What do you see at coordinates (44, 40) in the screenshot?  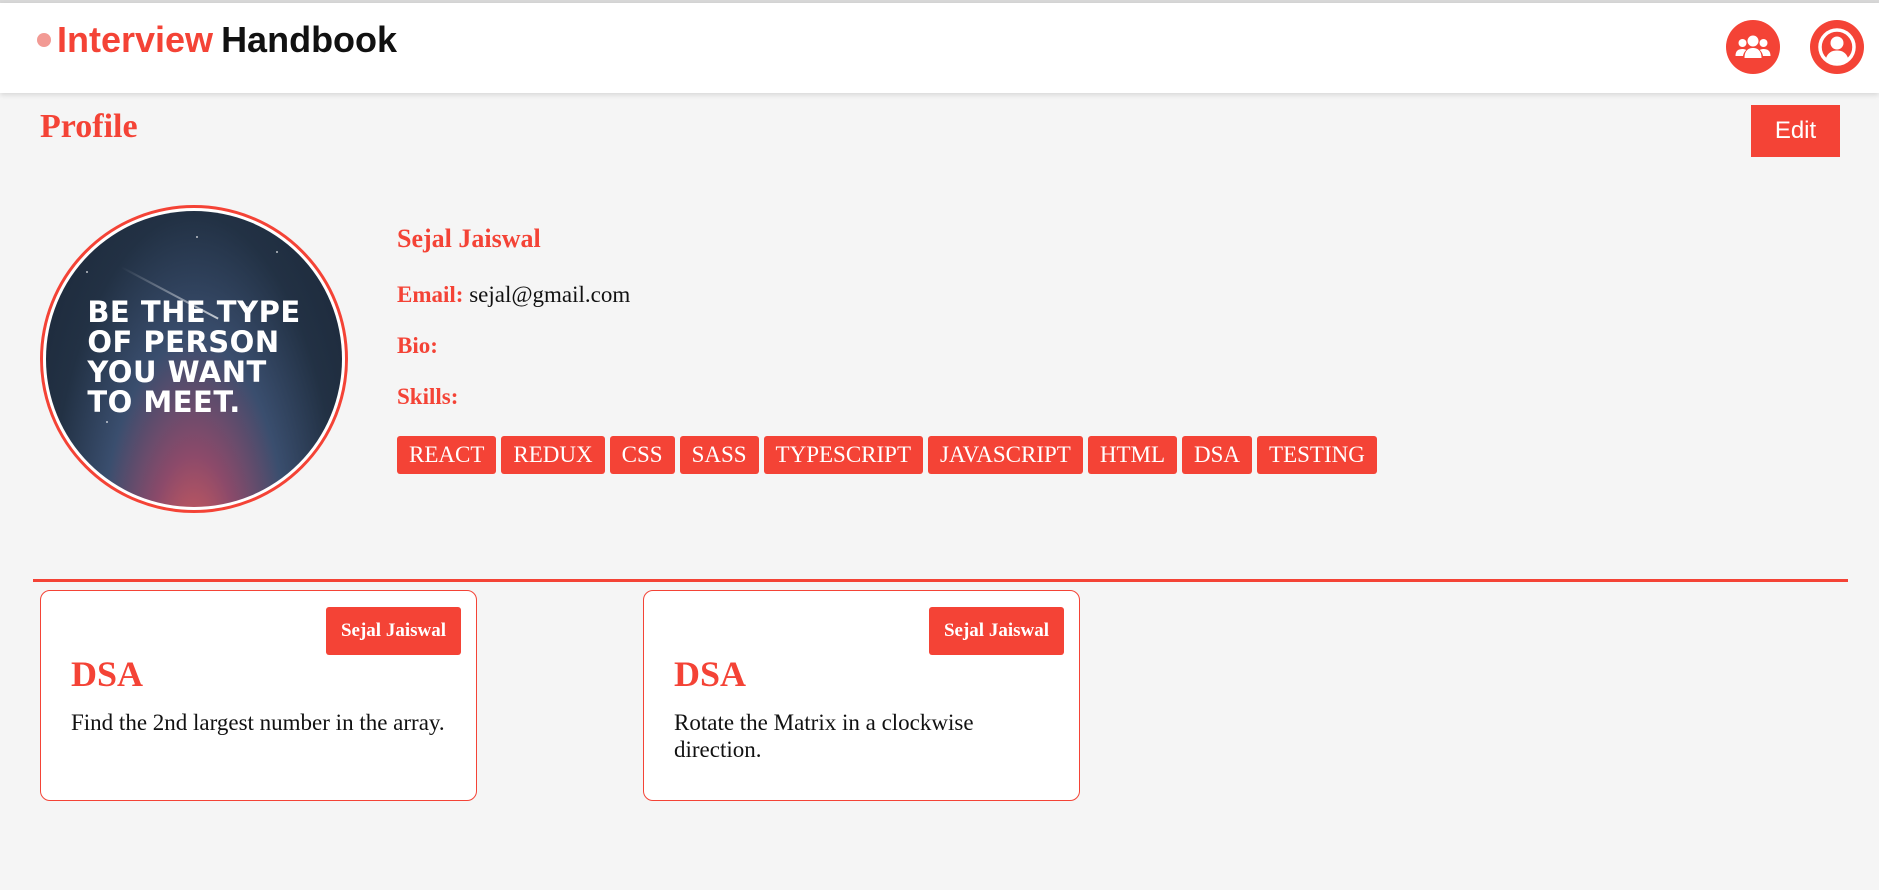 I see `brand-dot-icon` at bounding box center [44, 40].